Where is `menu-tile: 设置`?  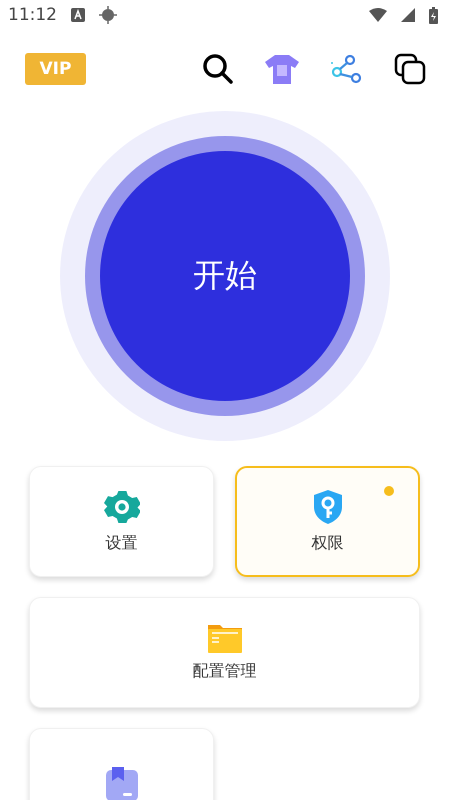
menu-tile: 设置 is located at coordinates (121, 521).